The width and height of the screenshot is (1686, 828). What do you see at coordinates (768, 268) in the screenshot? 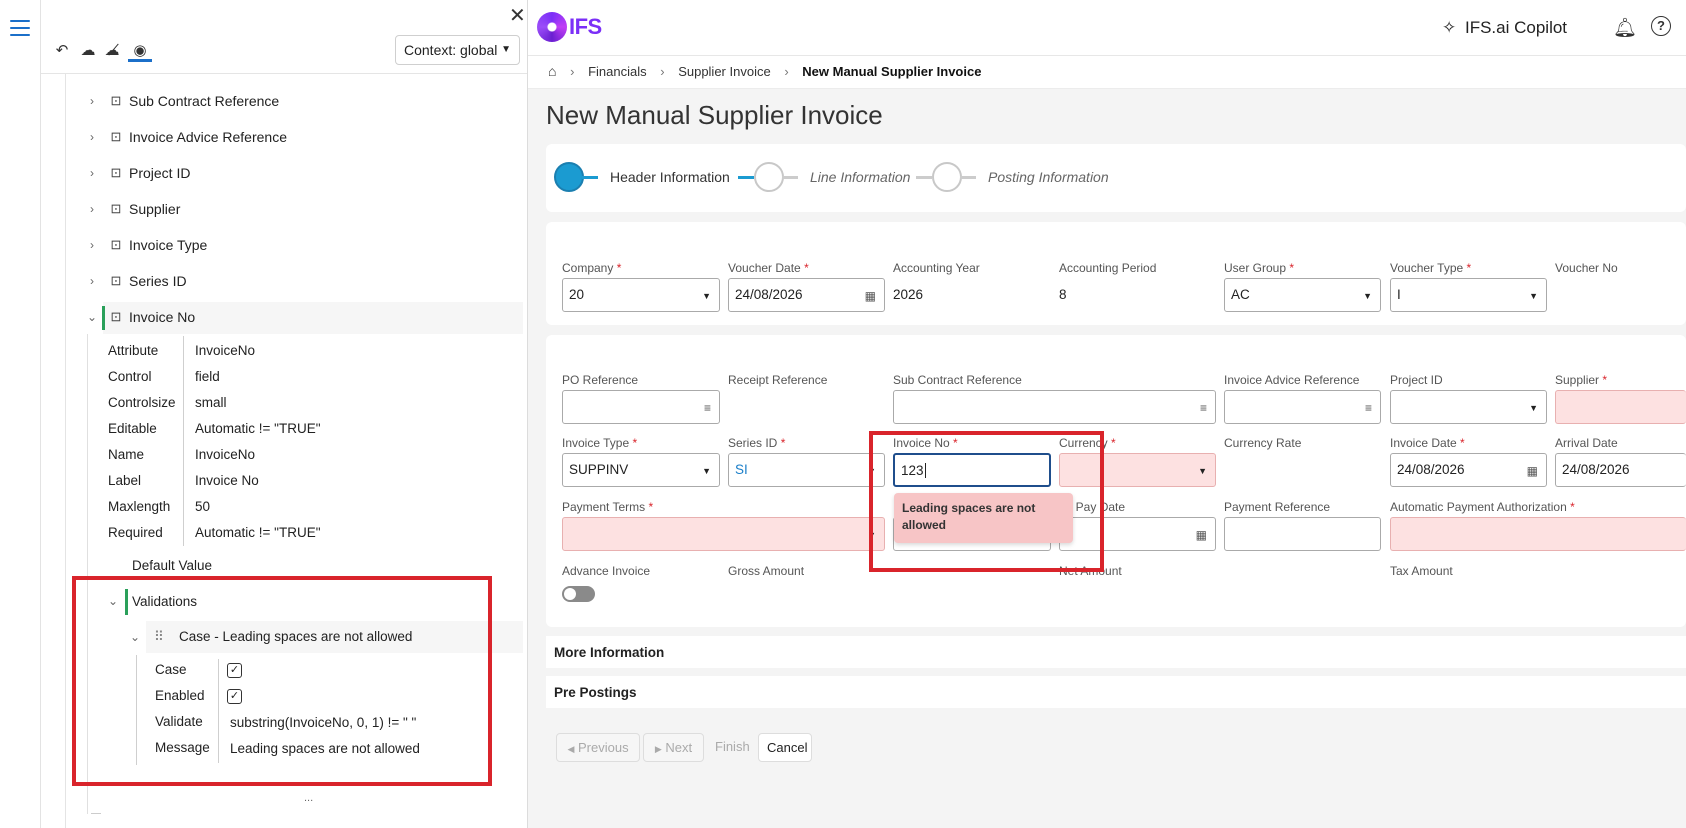
I see `field-label: Voucher Date *` at bounding box center [768, 268].